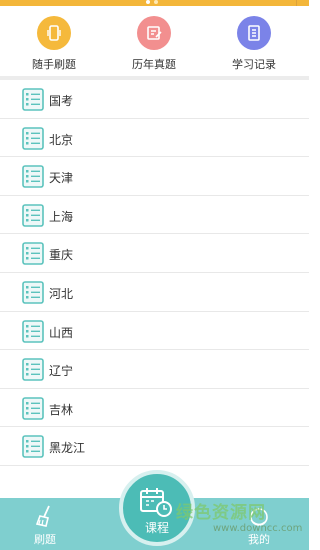 This screenshot has height=550, width=320. I want to click on quick-action-label: 历年真题, so click(154, 64).